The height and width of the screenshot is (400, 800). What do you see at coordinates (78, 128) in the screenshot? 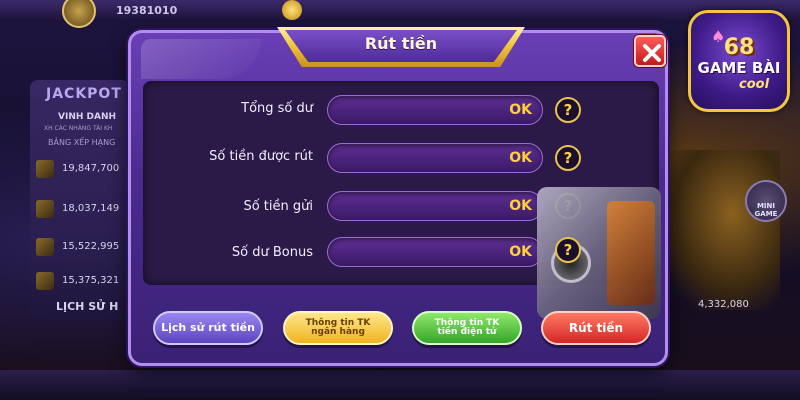
I see `honor-subtitle: XH CÁC NHÀNG TÀI KH` at bounding box center [78, 128].